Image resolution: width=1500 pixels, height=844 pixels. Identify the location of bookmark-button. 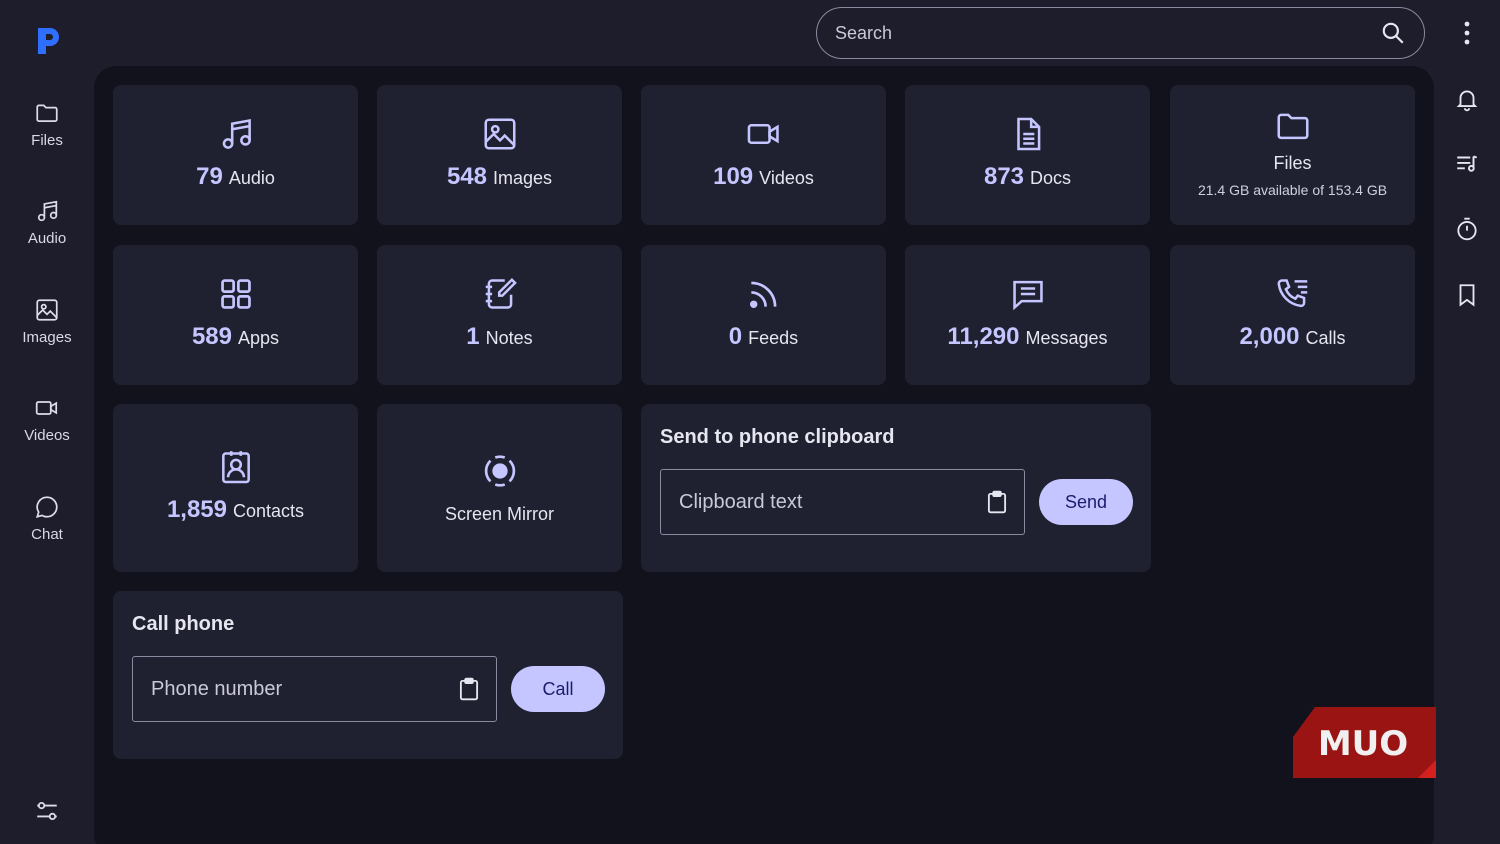
(1467, 295).